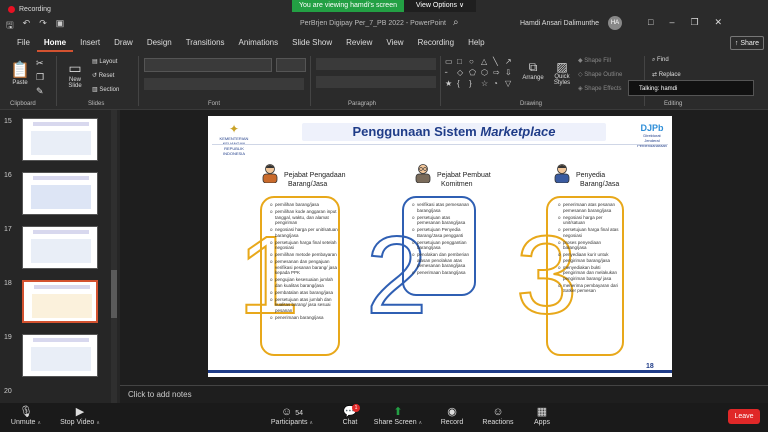 The height and width of the screenshot is (432, 768). I want to click on layout-button: ▤ Layout, so click(104, 61).